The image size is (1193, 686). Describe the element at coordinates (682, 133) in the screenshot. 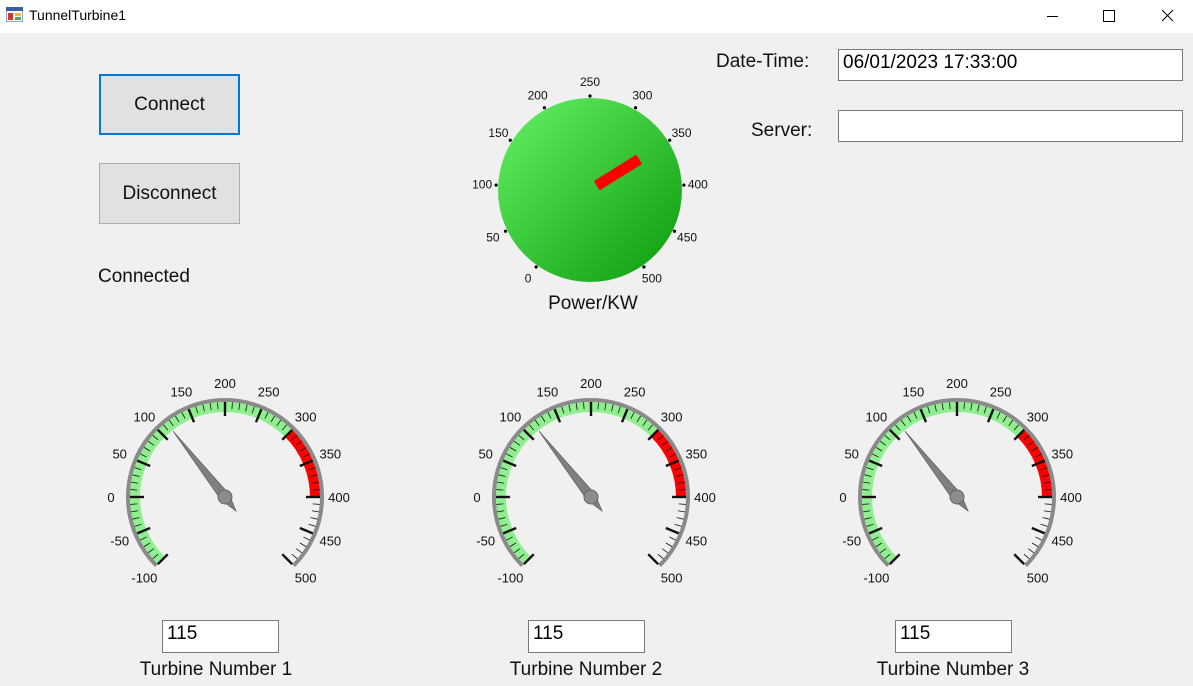

I see `power-gauge-tick-label: 350` at that location.